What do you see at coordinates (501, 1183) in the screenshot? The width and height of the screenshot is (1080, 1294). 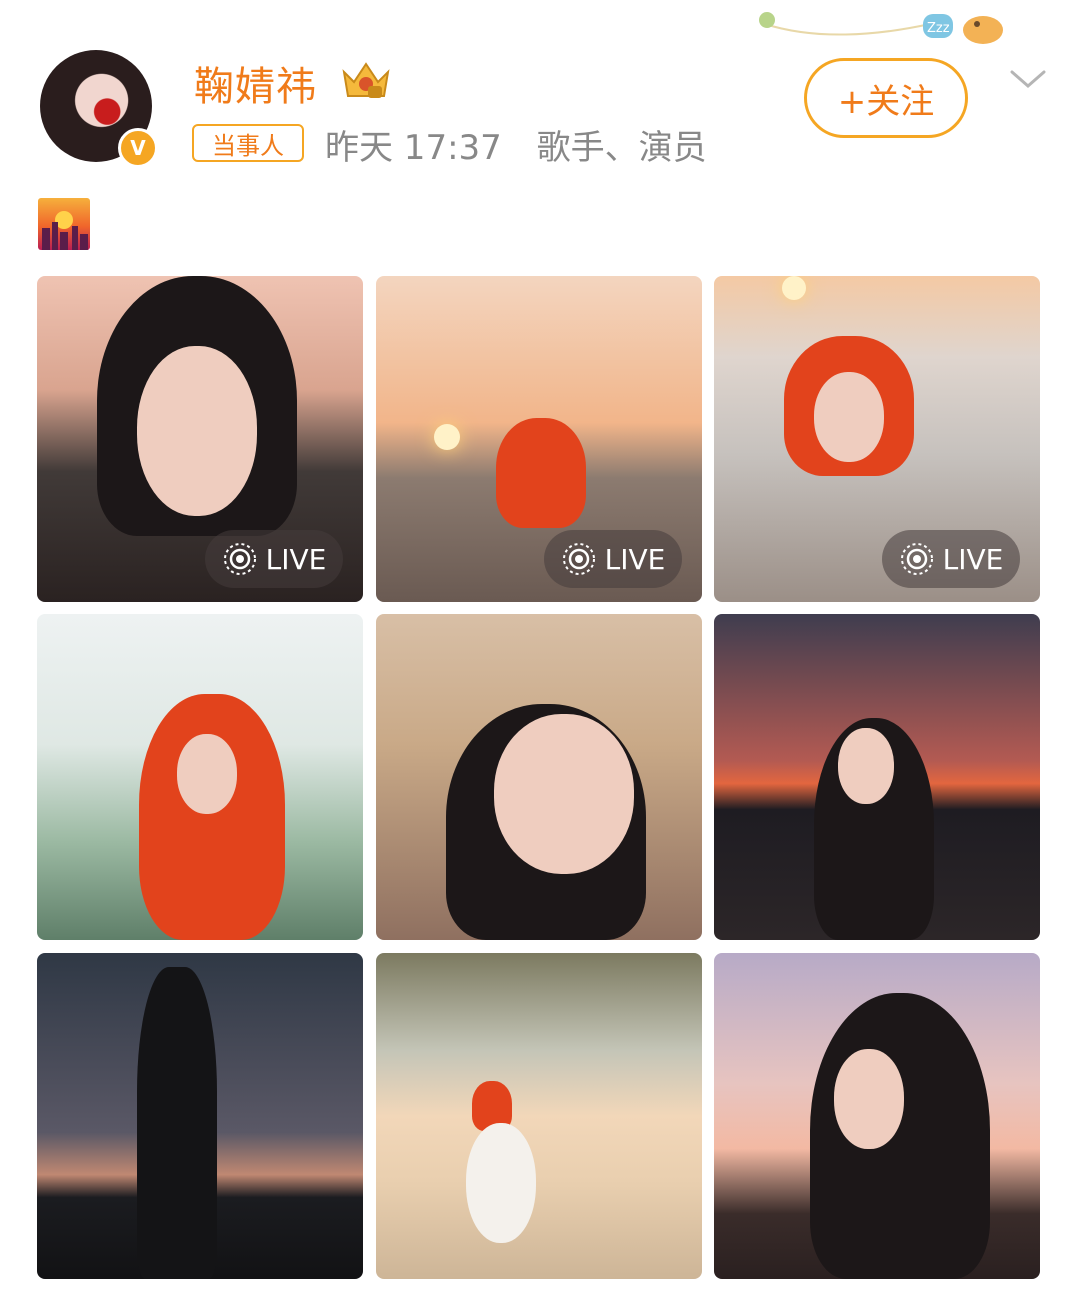 I see `photo-subject-dress` at bounding box center [501, 1183].